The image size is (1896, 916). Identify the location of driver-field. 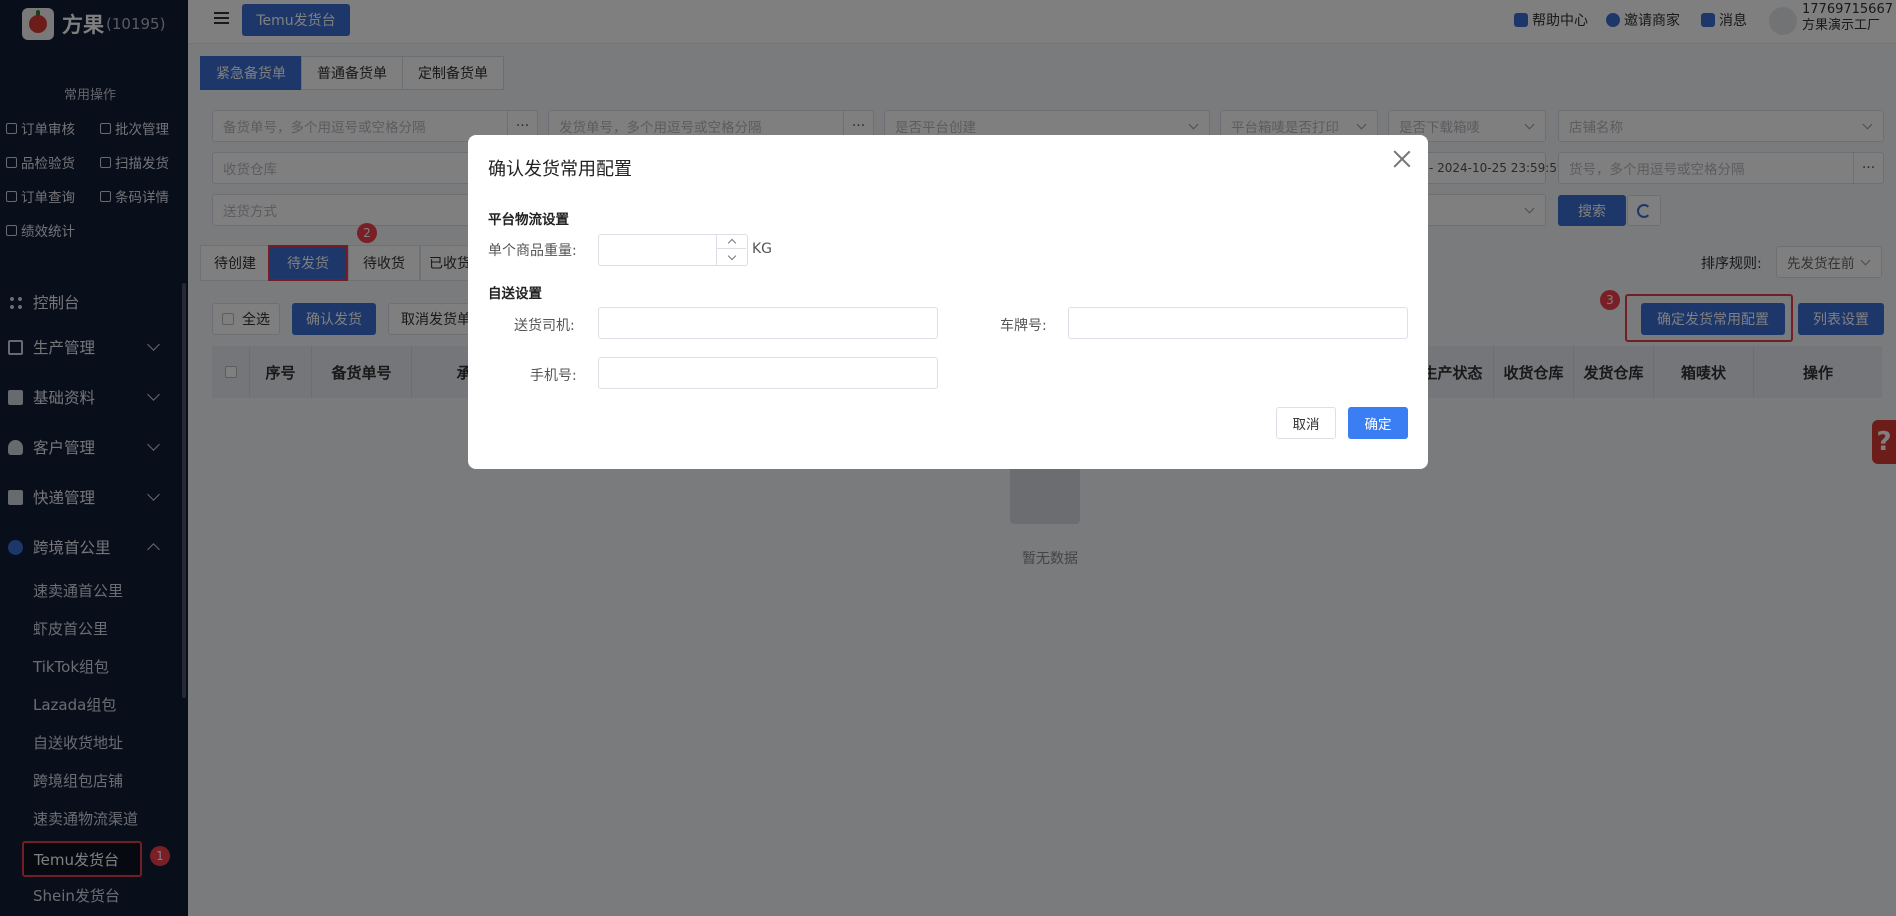
(768, 323).